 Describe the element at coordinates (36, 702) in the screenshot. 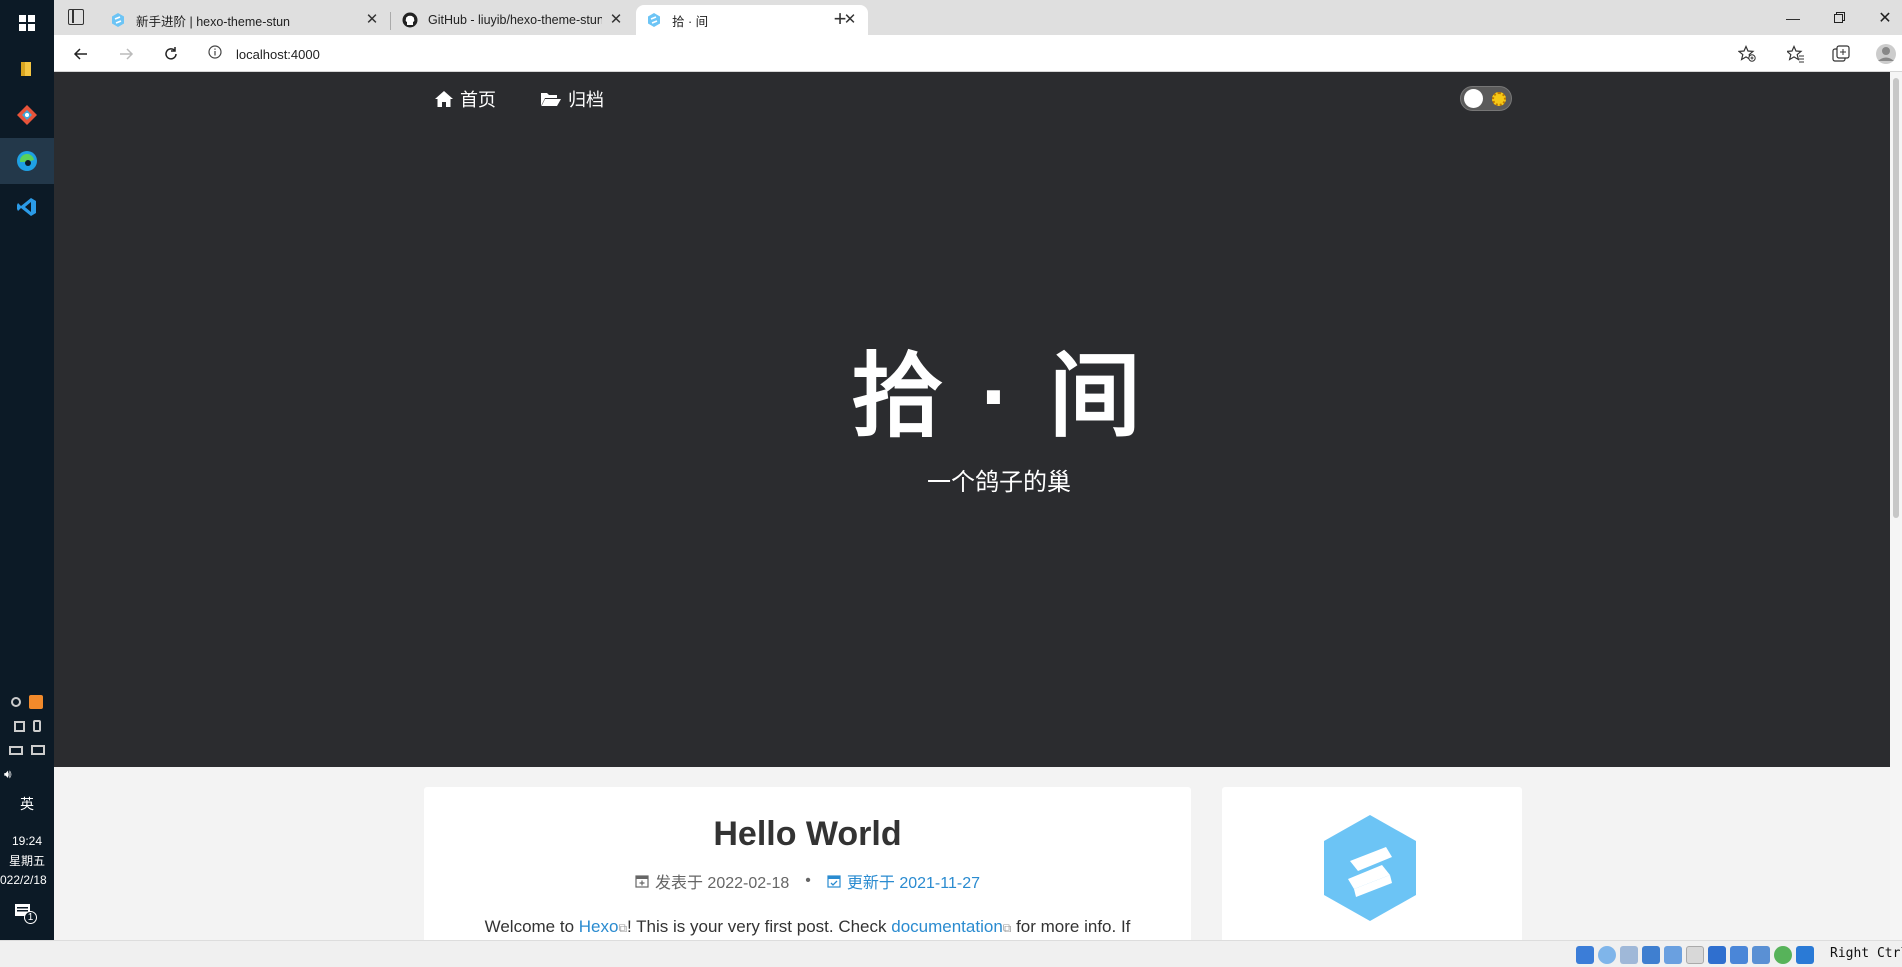

I see `app-tray-icon` at that location.